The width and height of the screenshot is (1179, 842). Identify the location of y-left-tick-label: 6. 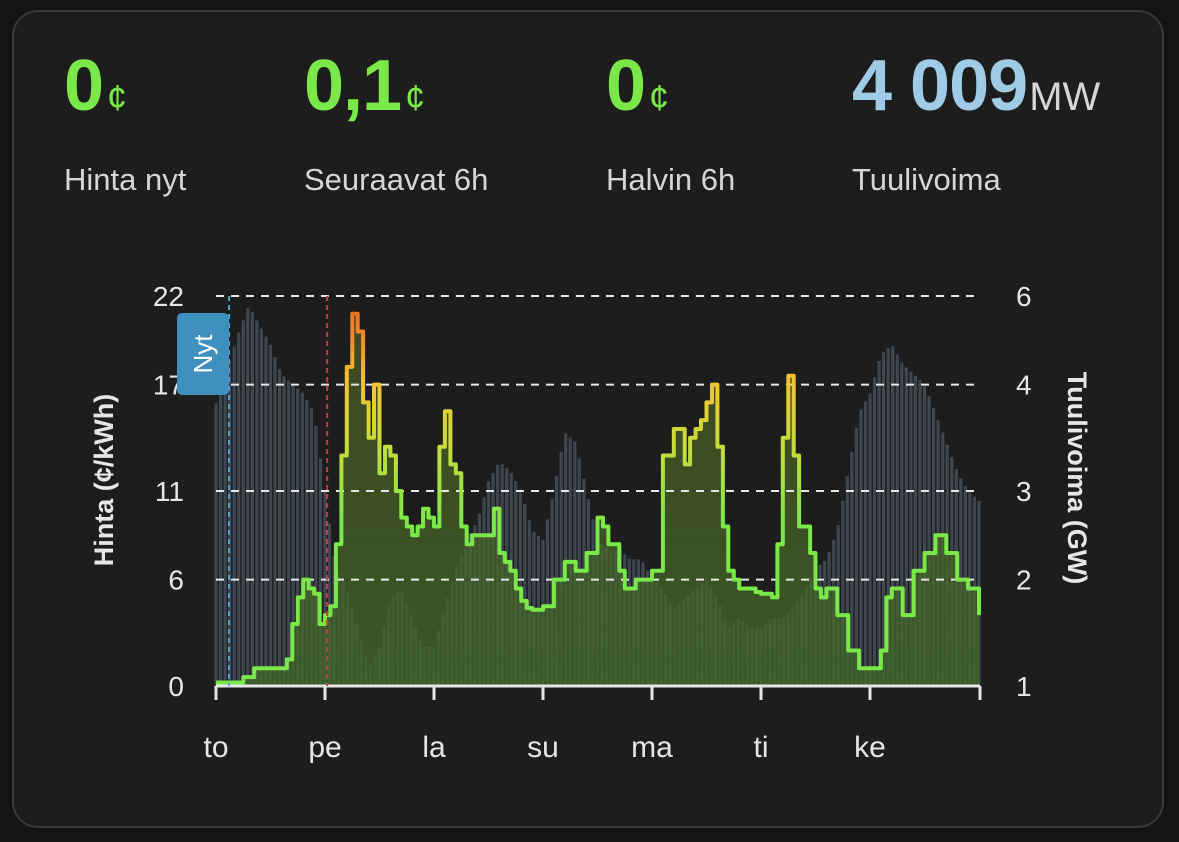
(176, 580).